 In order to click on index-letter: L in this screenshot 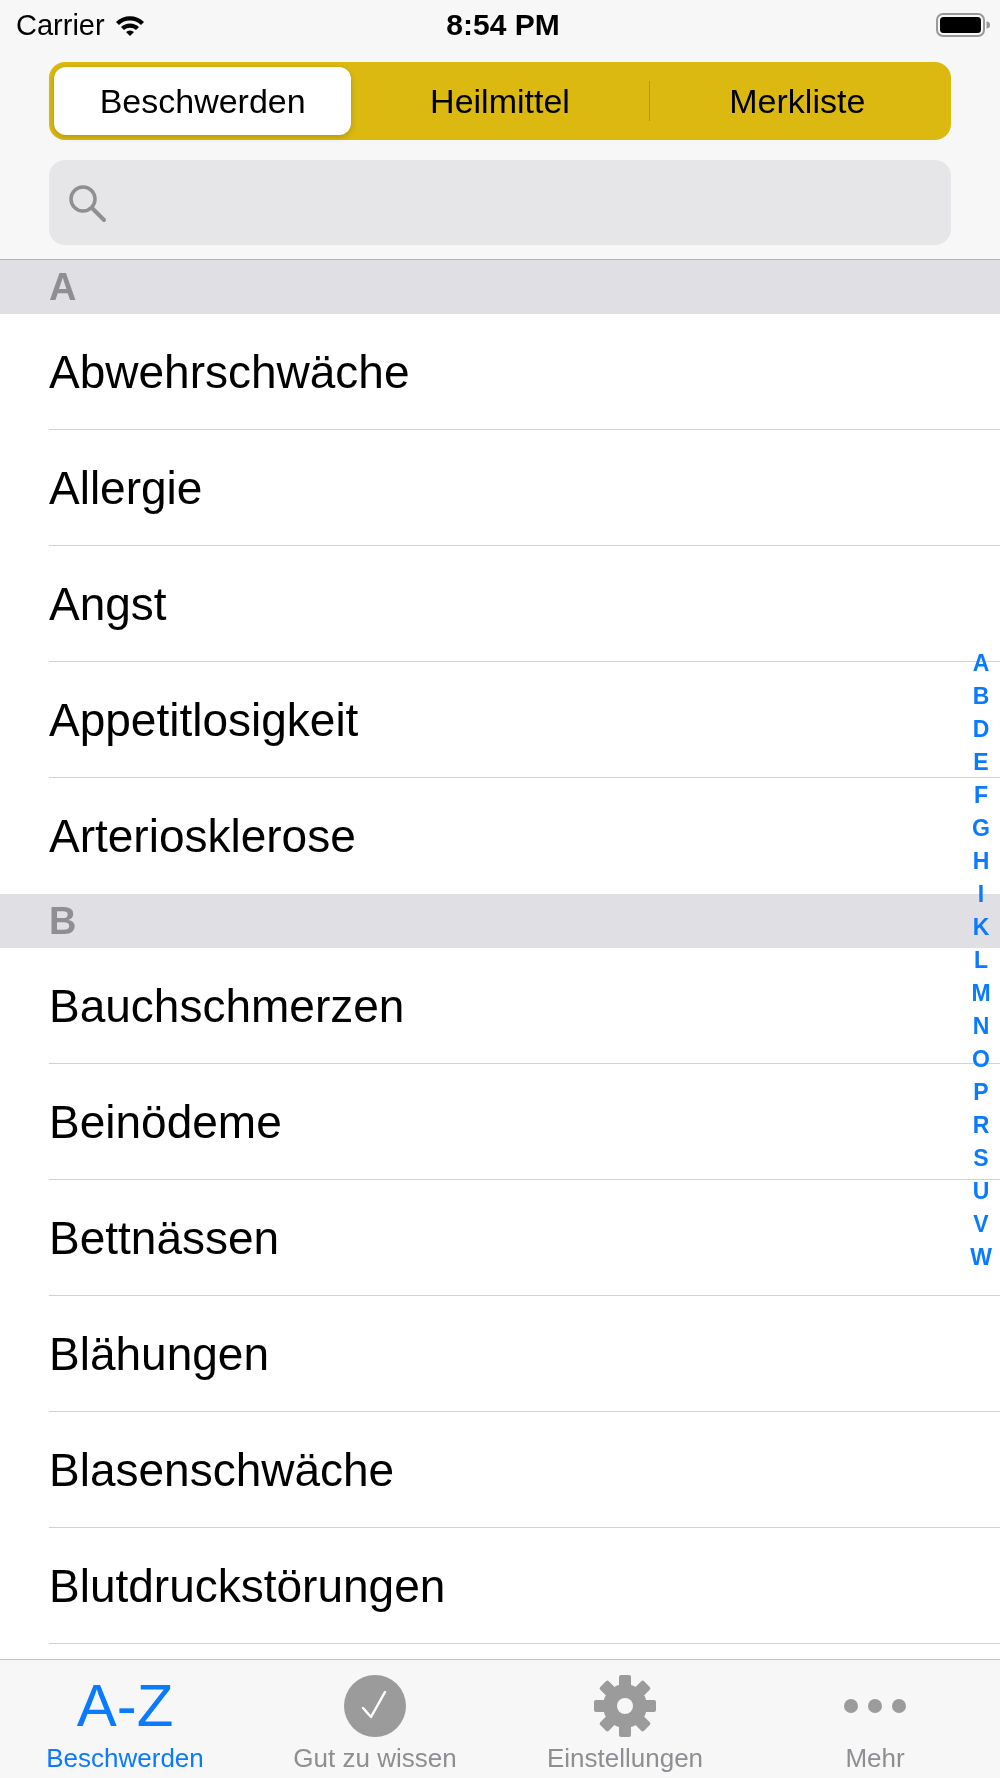, I will do `click(981, 959)`.